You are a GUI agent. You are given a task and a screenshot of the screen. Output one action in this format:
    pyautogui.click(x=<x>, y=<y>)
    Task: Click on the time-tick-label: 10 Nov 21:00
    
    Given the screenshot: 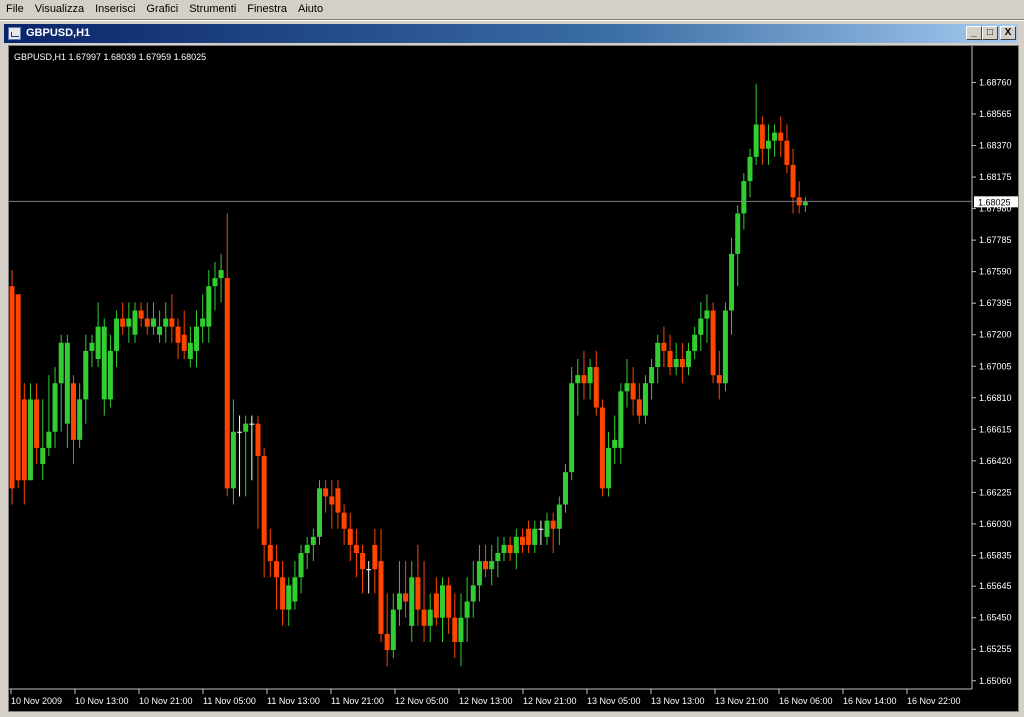 What is the action you would take?
    pyautogui.click(x=166, y=701)
    